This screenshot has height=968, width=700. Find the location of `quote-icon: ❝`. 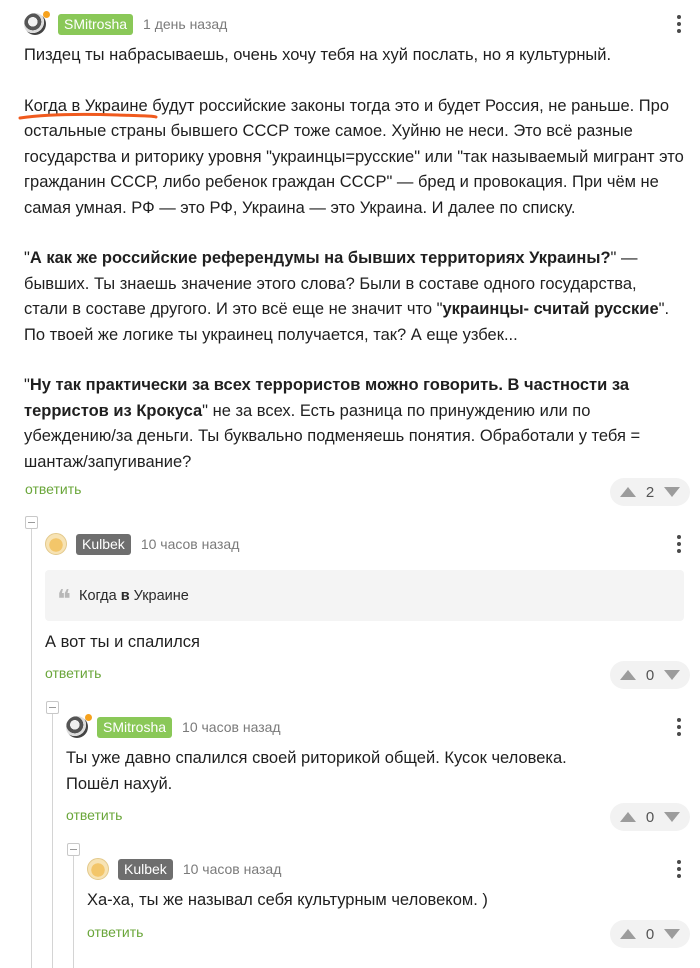

quote-icon: ❝ is located at coordinates (64, 599).